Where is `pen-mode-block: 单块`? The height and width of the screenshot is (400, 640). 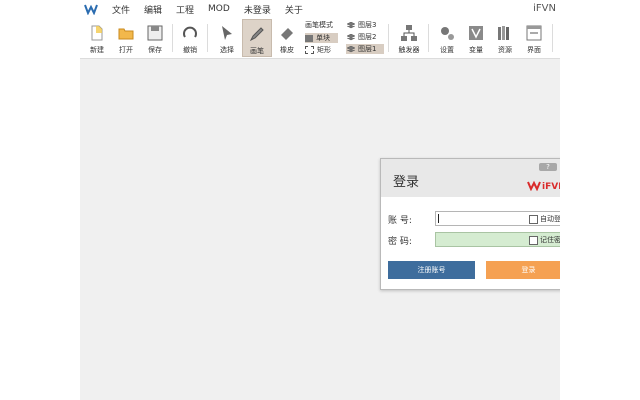
pen-mode-block: 单块 is located at coordinates (321, 38).